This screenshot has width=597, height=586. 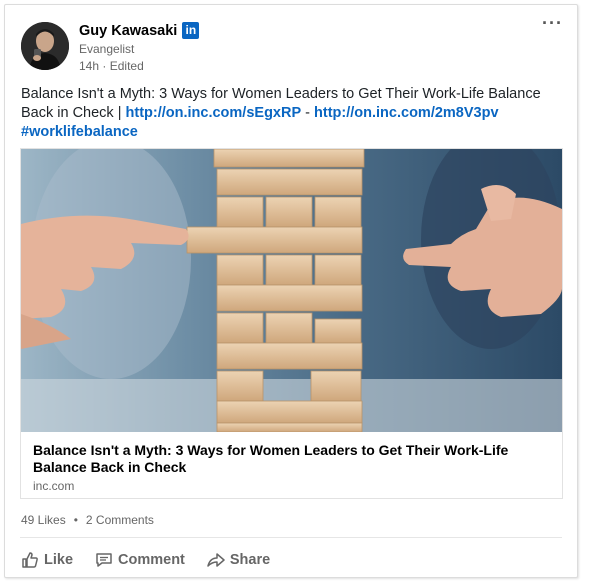 I want to click on more-options-icon: ···, so click(x=552, y=23).